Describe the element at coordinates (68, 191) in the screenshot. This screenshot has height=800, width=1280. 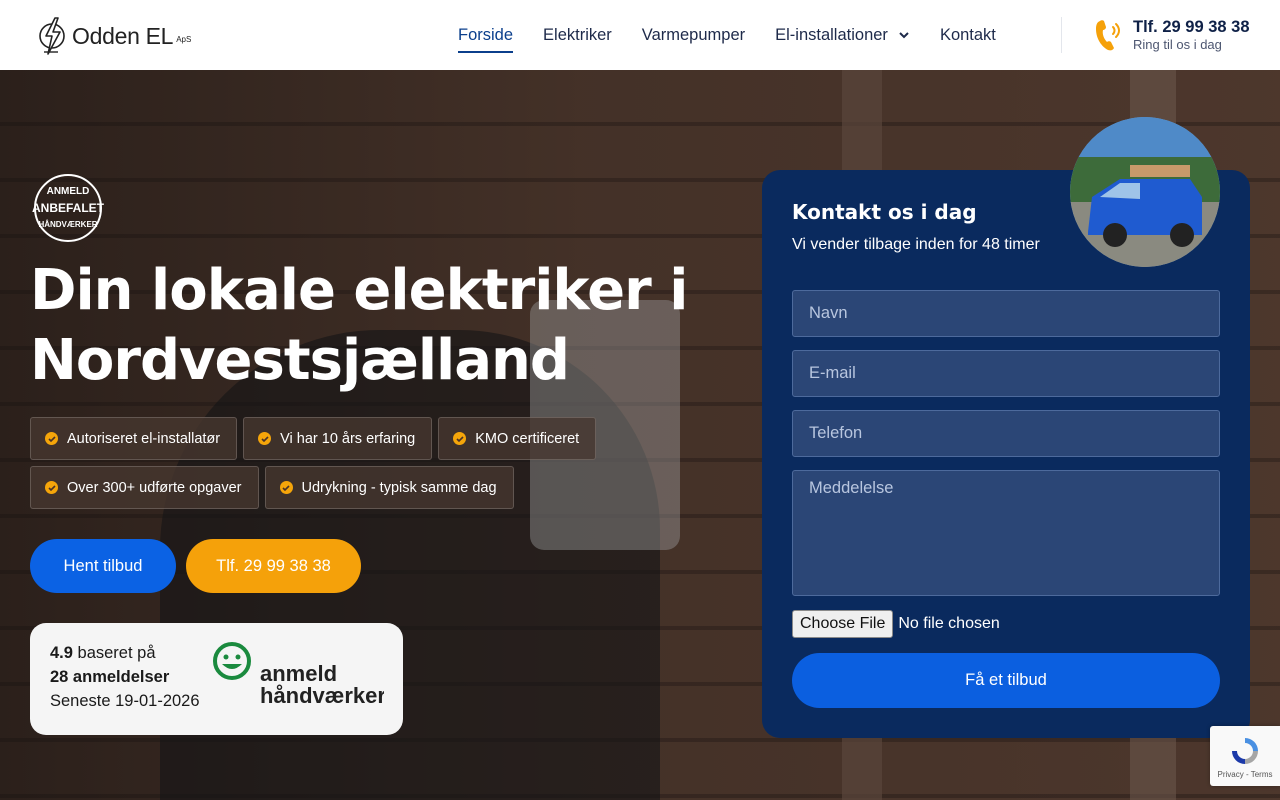
I see `svg-text: ANMELD` at that location.